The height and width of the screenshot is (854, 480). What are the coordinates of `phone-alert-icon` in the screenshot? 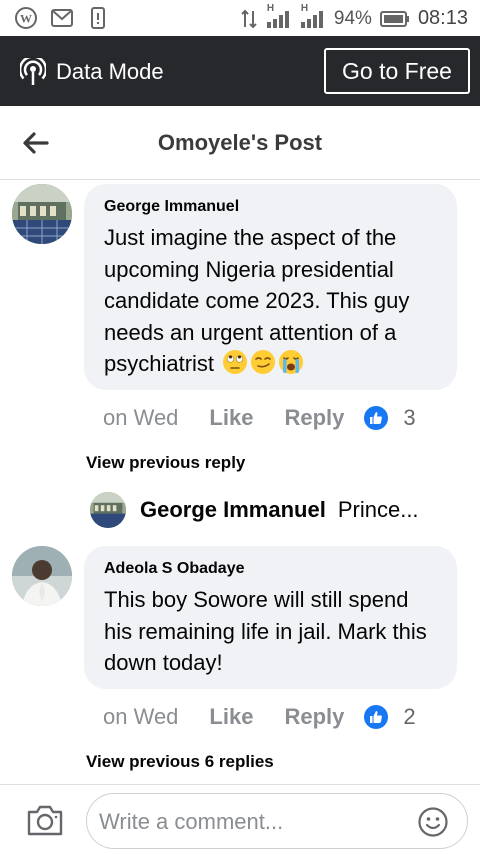 It's located at (98, 18).